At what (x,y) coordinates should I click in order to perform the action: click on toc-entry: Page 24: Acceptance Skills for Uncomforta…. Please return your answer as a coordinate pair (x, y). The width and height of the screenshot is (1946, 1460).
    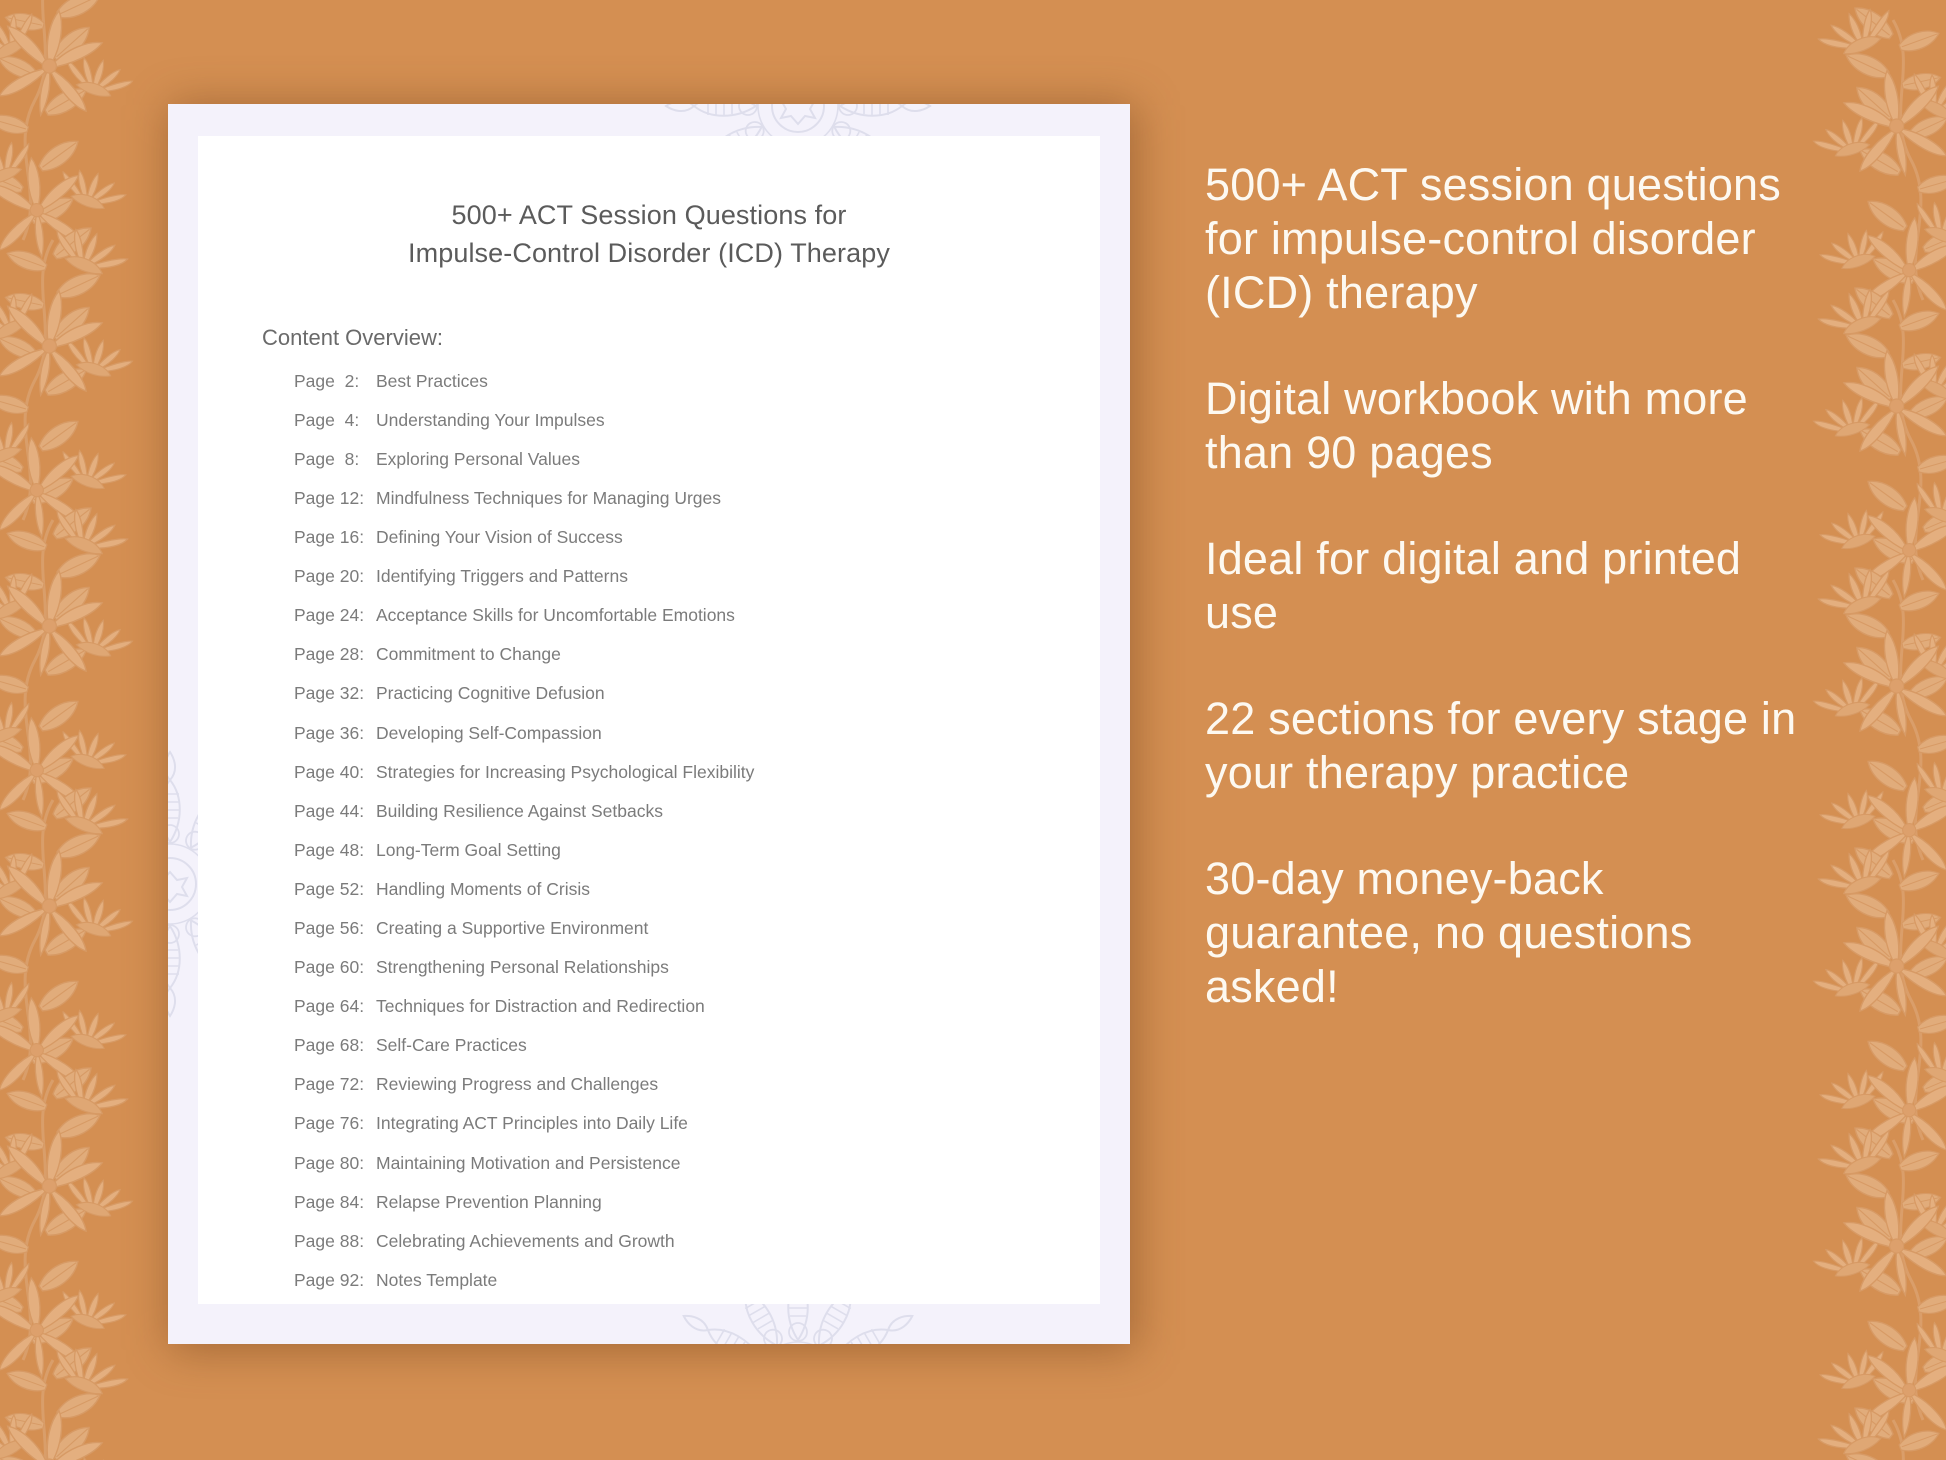
    Looking at the image, I should click on (697, 616).